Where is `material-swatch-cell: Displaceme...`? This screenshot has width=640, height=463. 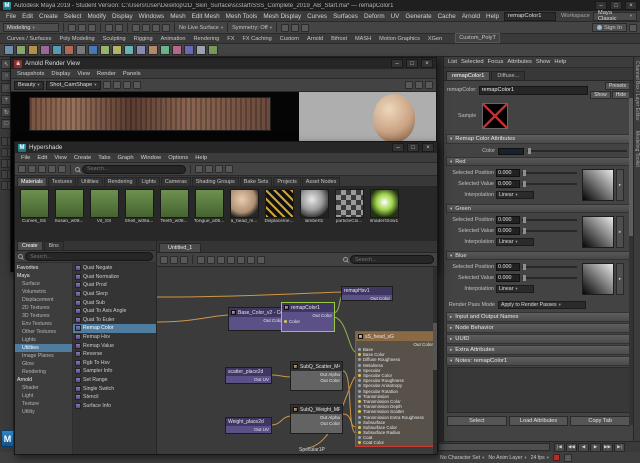
material-swatch-cell: Displaceme... is located at coordinates (279, 206).